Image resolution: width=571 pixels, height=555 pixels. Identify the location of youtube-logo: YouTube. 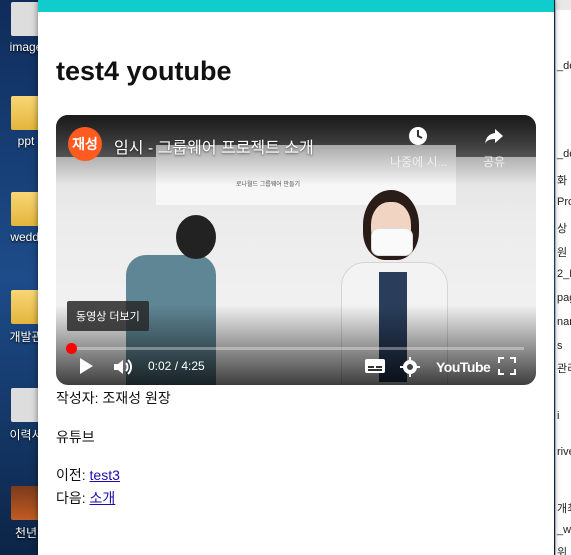
(463, 367).